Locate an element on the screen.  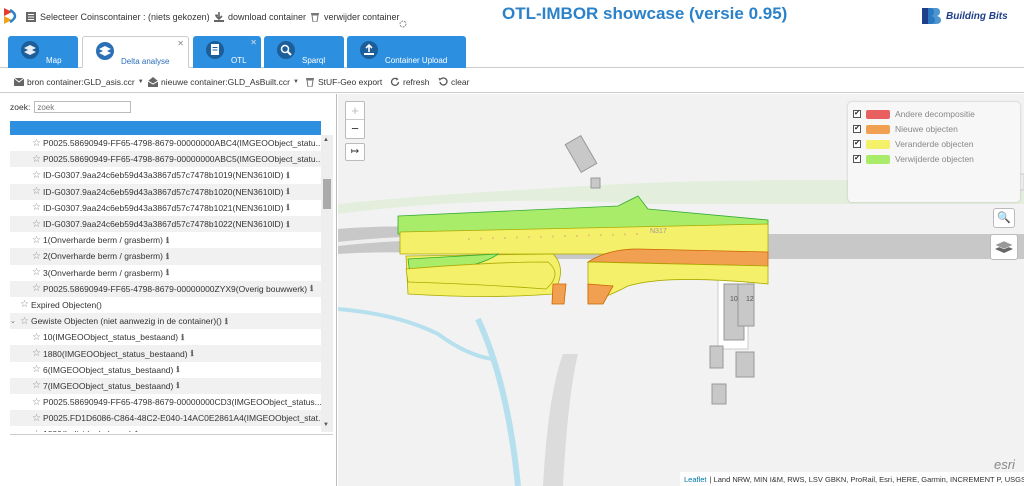
tree-row: ☆ 6(IMGEOObject_status_bestaand) ℹ is located at coordinates (165, 370).